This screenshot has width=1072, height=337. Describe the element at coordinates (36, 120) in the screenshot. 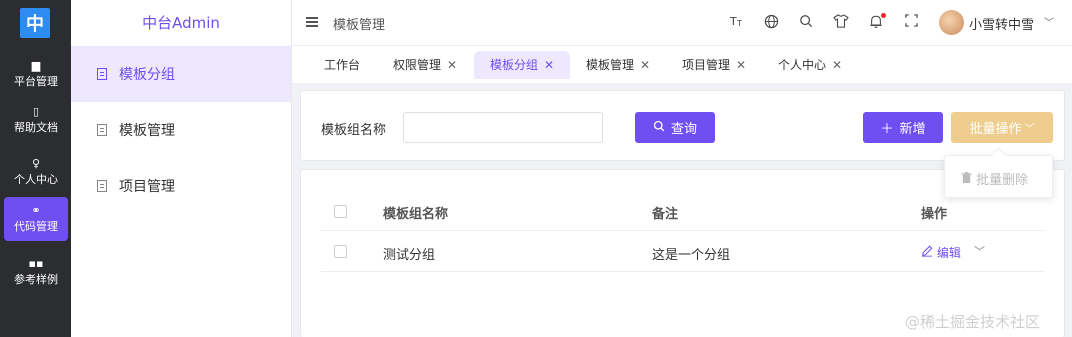

I see `rail-item-docs: ▯ 帮助文档` at that location.